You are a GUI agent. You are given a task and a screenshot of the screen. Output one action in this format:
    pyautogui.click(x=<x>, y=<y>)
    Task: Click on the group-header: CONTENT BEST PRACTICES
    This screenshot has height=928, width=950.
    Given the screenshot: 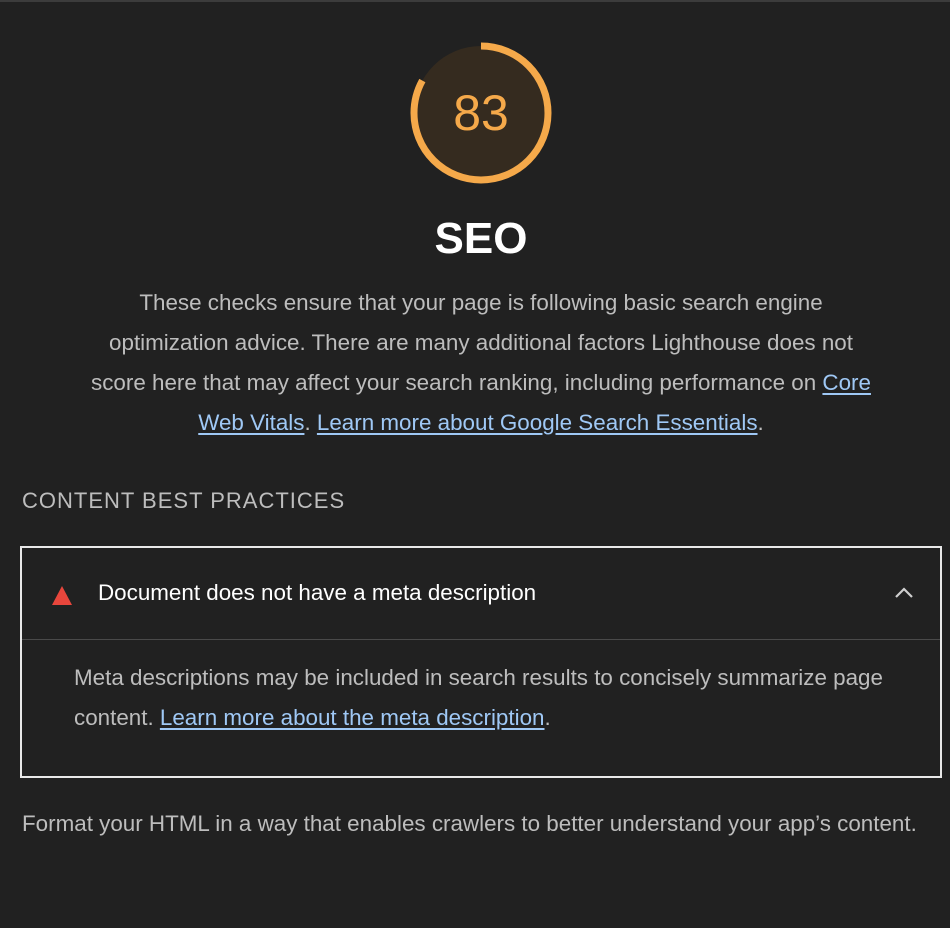 What is the action you would take?
    pyautogui.click(x=184, y=500)
    